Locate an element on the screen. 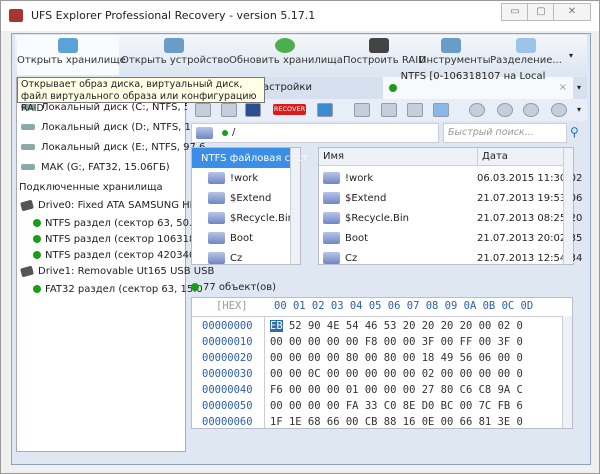 This screenshot has height=474, width=600. drive1: Drive1: Removable Ut165 USB USB is located at coordinates (115, 271).